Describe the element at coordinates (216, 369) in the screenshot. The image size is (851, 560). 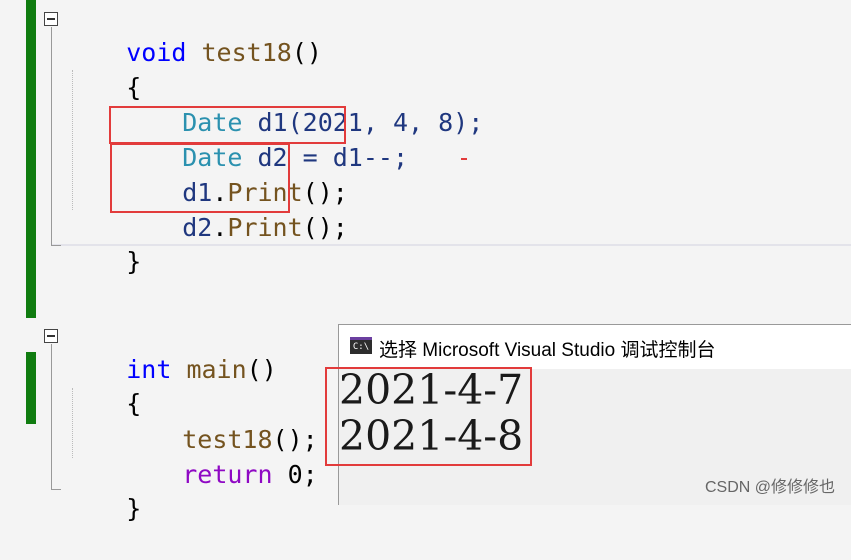
I see `function-name: main` at that location.